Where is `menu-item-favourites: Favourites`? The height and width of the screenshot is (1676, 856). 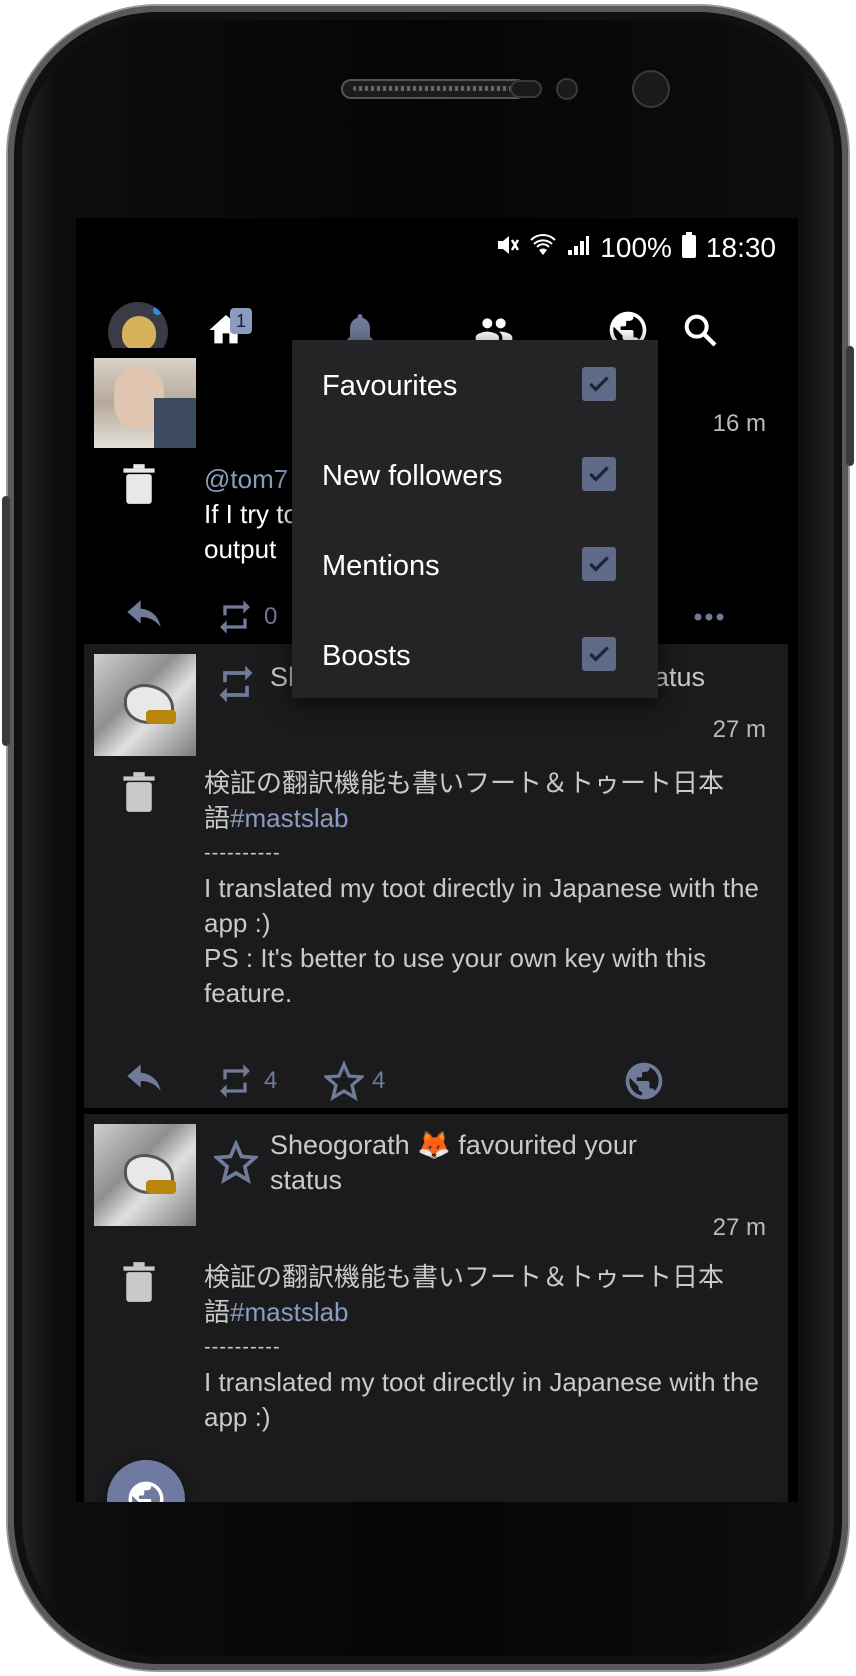 menu-item-favourites: Favourites is located at coordinates (475, 387).